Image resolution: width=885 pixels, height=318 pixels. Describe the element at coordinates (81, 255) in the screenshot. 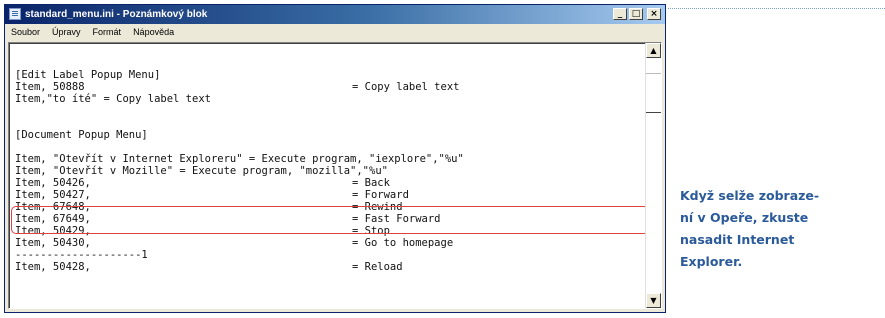

I see `text-line-key: --------------------1` at that location.